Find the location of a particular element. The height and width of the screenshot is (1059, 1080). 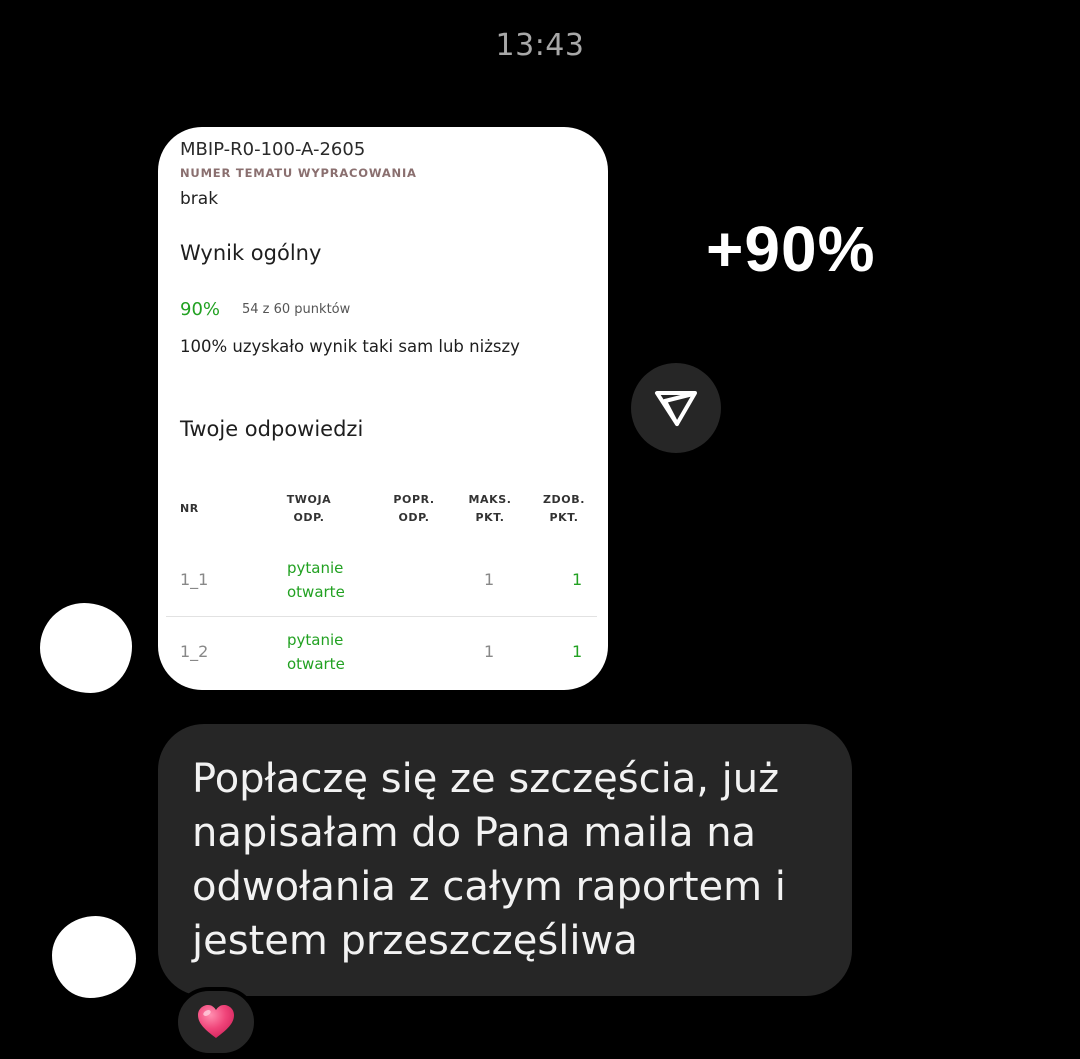

header-nr: NR is located at coordinates (189, 508).